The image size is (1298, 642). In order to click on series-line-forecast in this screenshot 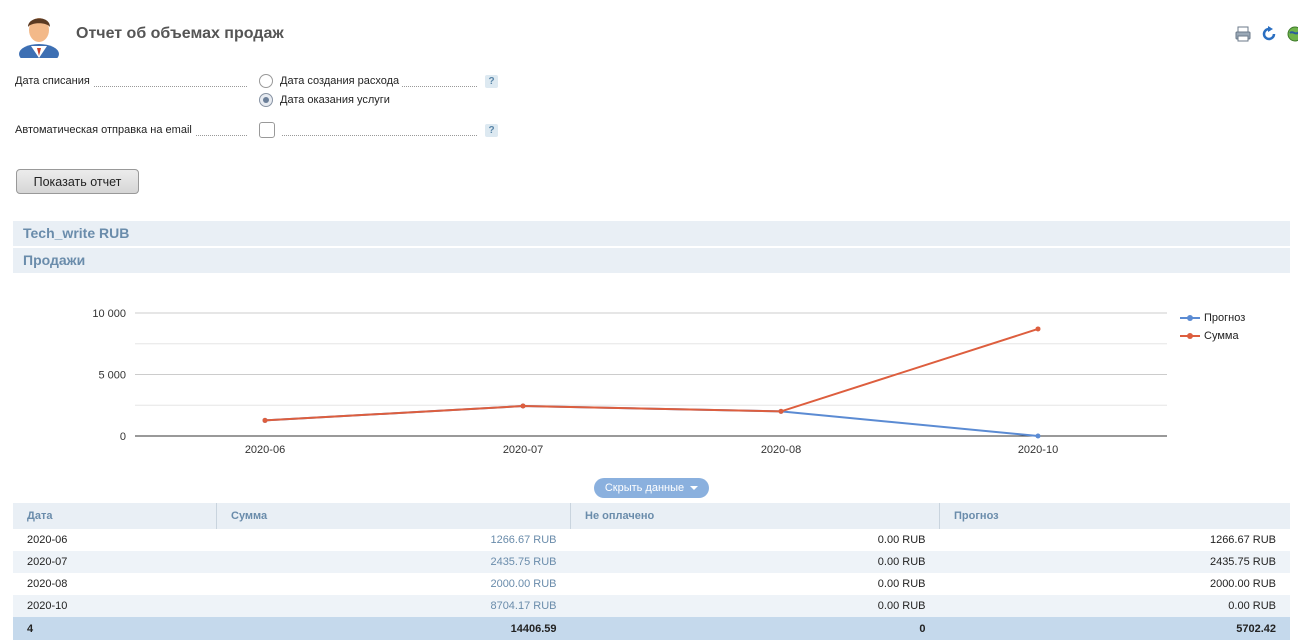, I will do `click(651, 421)`.